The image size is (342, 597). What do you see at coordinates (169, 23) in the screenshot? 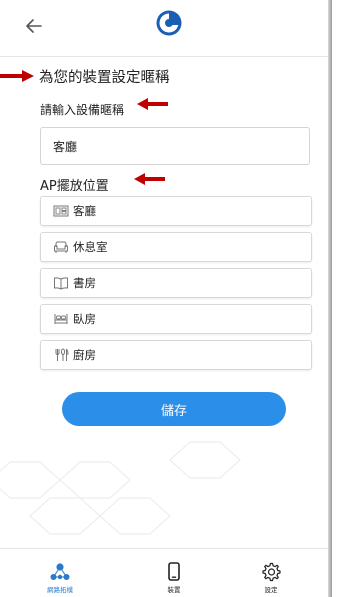
I see `chunghwa-logo-icon` at bounding box center [169, 23].